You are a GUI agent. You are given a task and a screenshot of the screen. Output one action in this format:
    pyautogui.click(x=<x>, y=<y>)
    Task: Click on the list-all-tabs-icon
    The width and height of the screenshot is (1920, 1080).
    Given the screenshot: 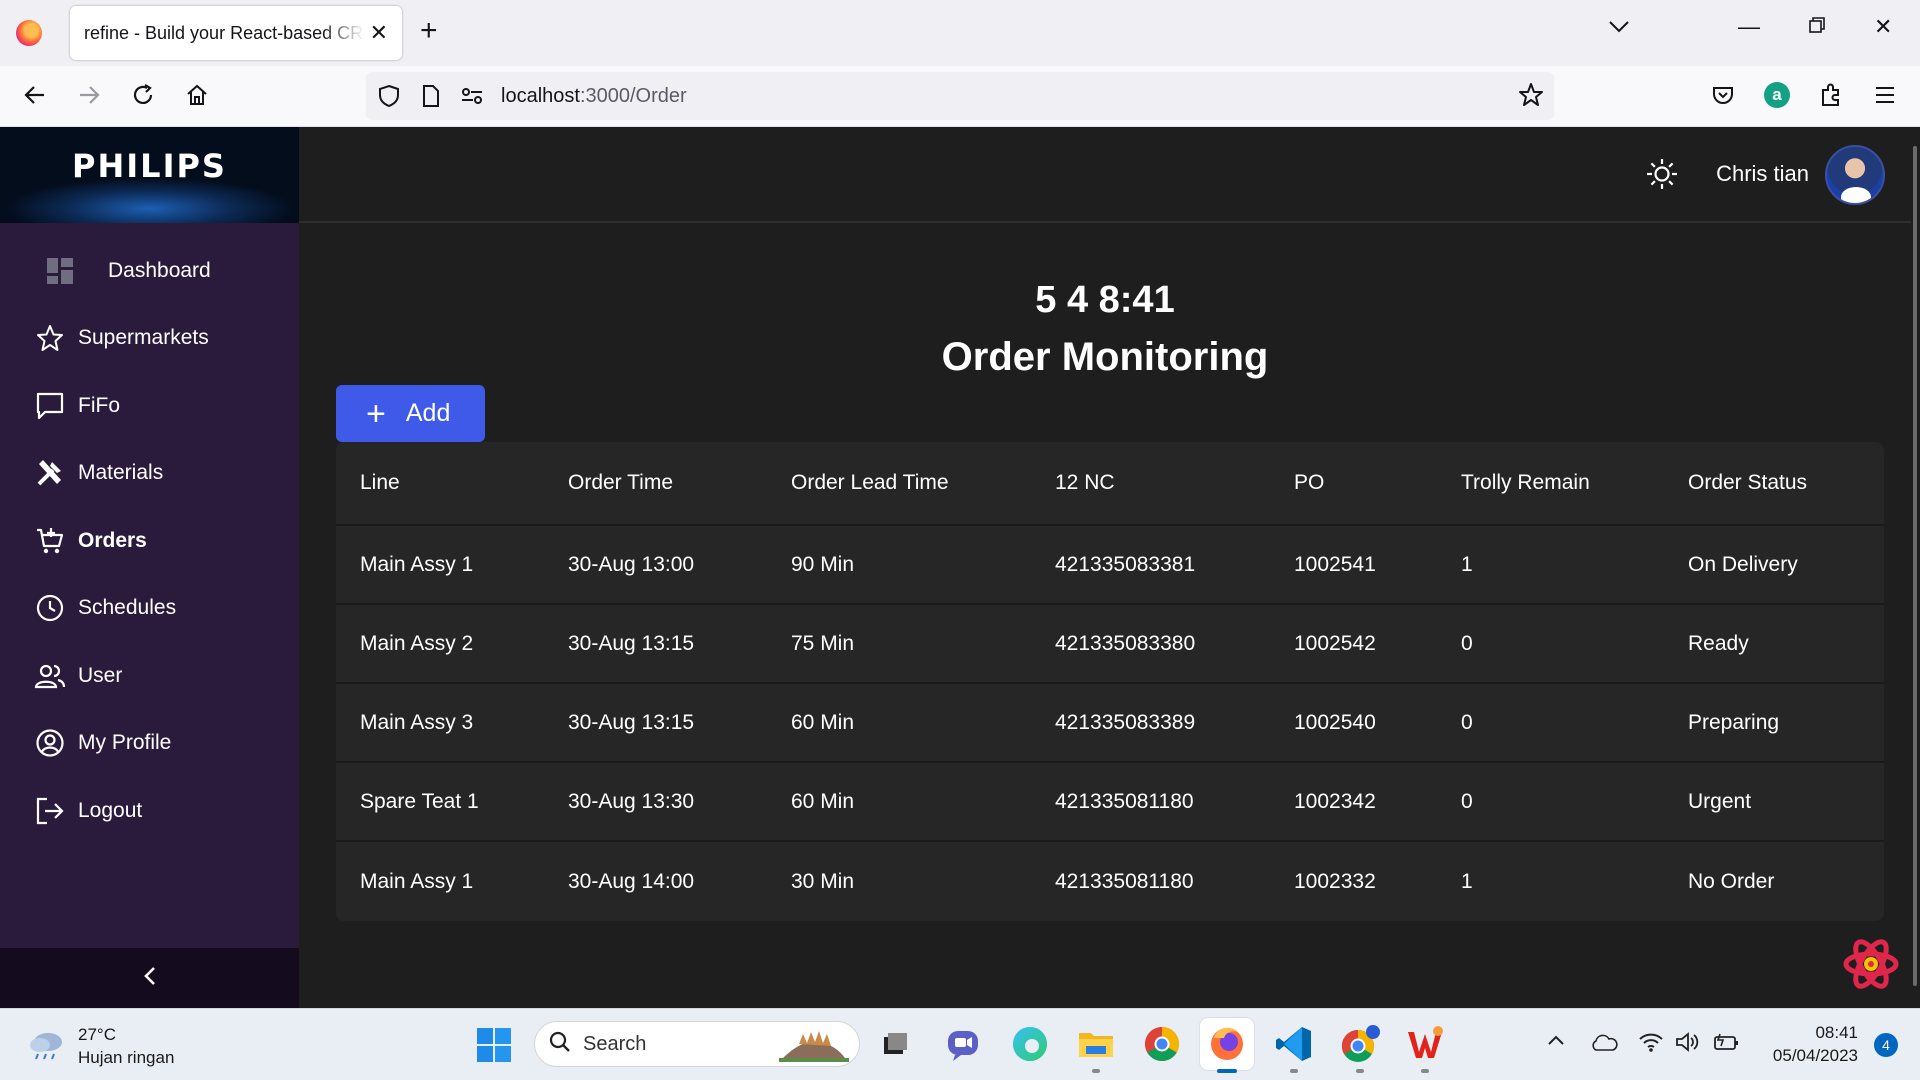 What is the action you would take?
    pyautogui.click(x=1619, y=29)
    